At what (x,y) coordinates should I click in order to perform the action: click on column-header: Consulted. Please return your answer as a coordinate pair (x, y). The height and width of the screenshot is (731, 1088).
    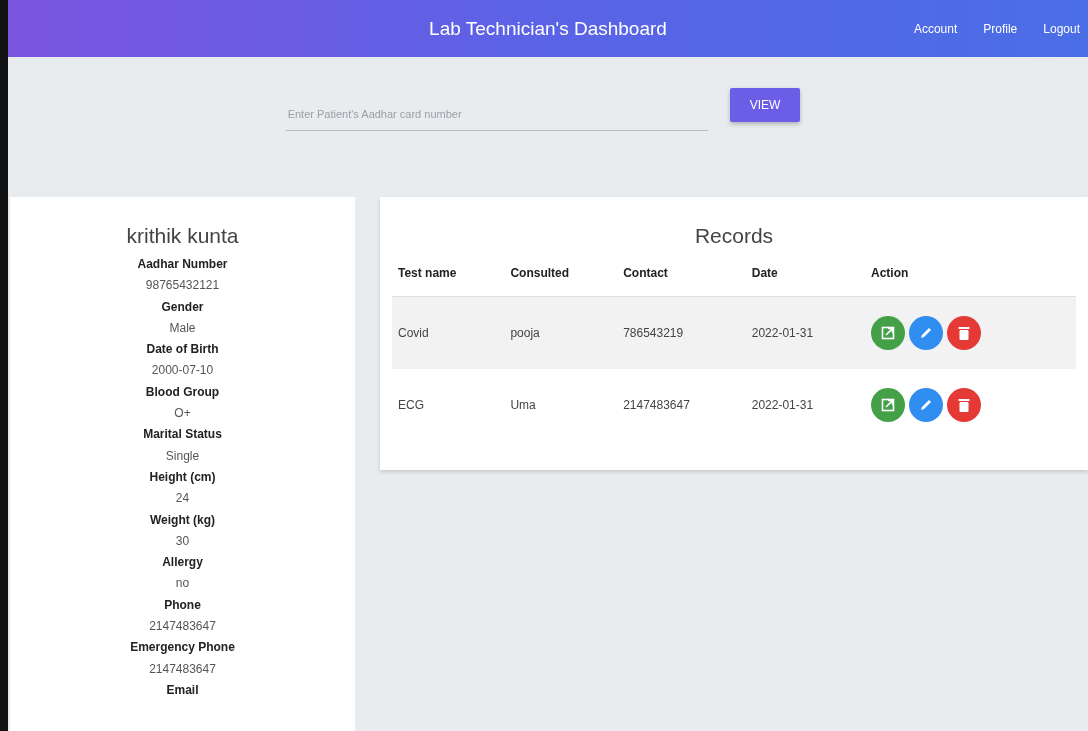
    Looking at the image, I should click on (561, 281).